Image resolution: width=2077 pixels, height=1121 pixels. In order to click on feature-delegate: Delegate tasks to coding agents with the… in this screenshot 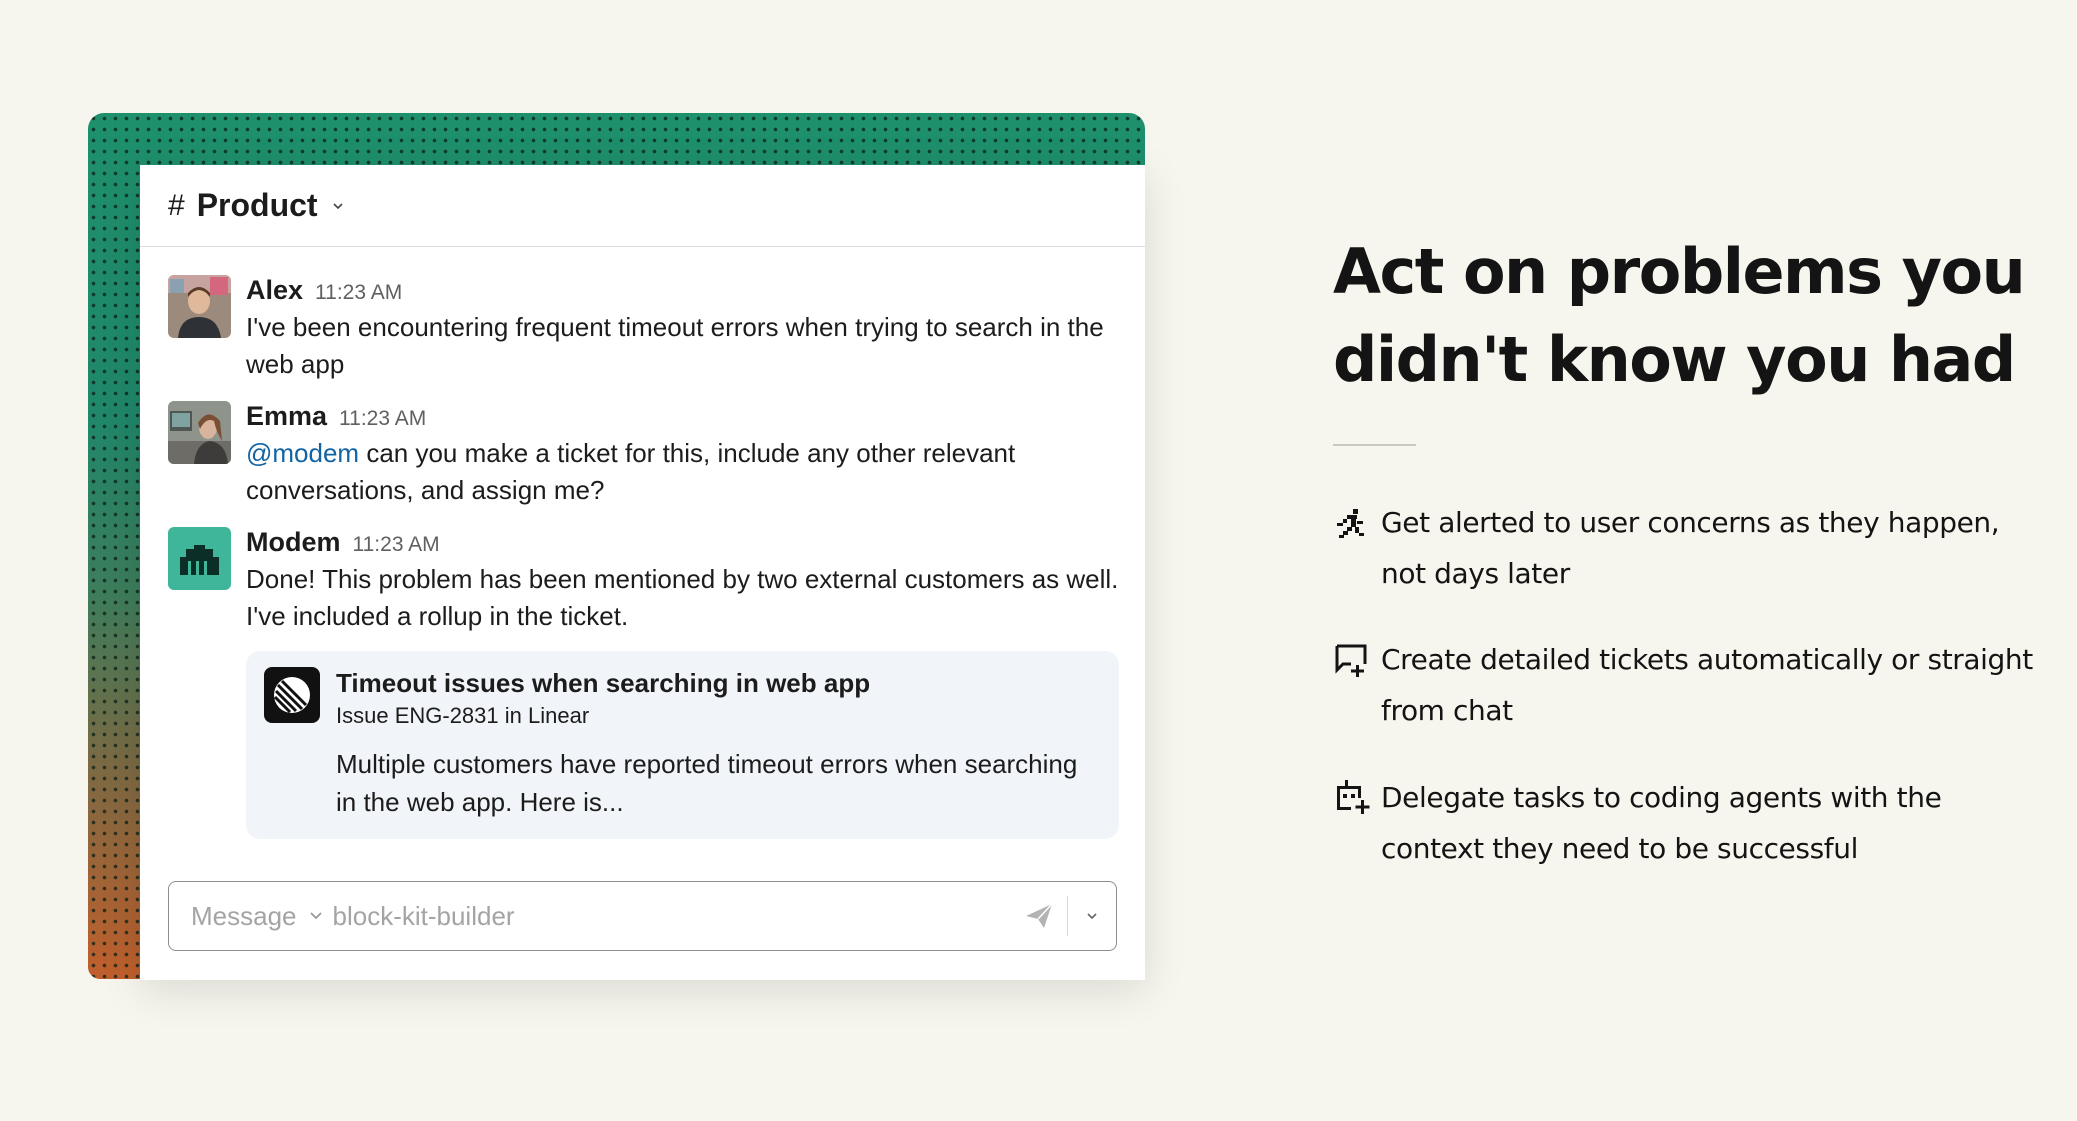, I will do `click(1683, 823)`.